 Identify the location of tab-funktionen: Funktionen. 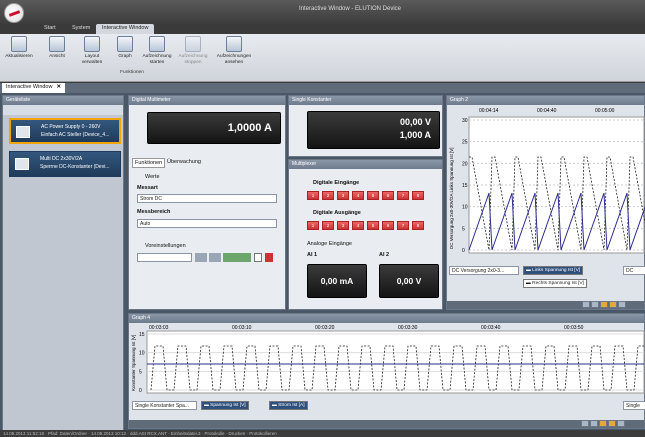
(149, 163).